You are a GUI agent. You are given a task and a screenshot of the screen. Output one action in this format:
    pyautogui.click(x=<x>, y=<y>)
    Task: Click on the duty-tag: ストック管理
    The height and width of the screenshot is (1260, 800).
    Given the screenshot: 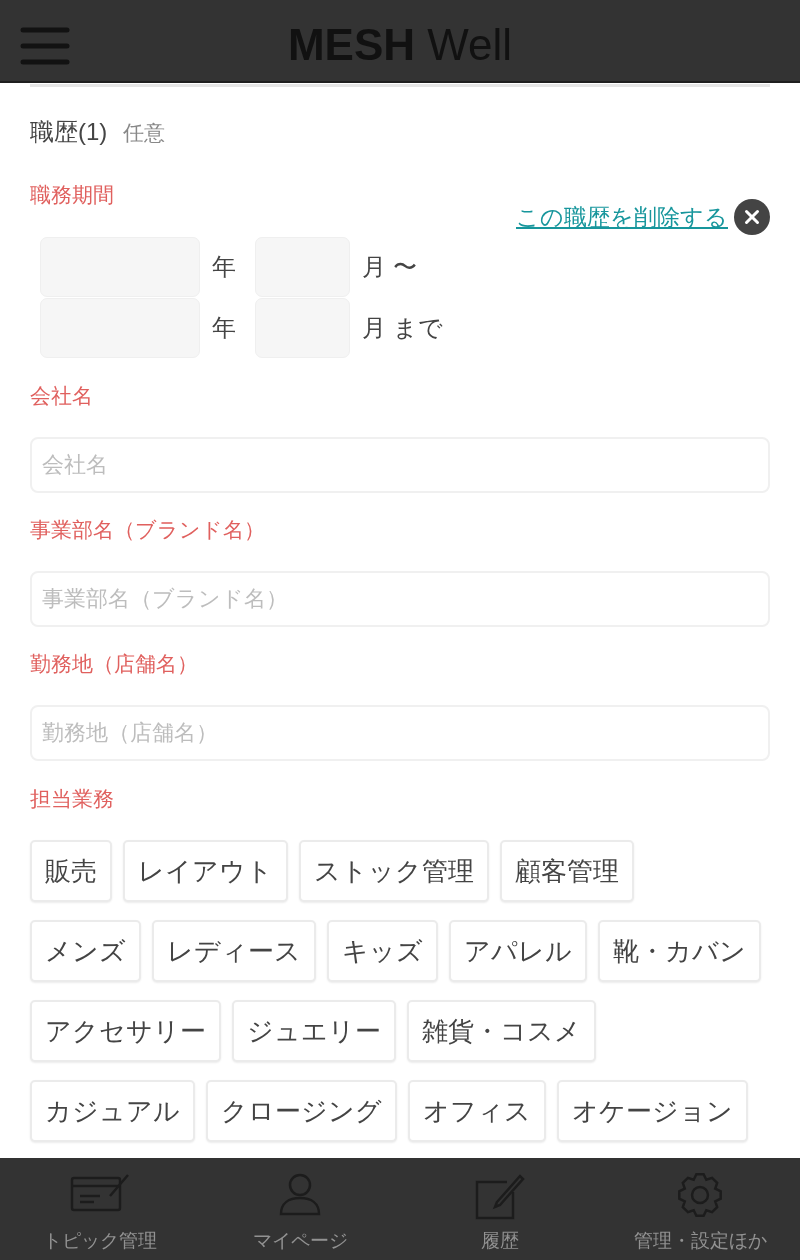 What is the action you would take?
    pyautogui.click(x=394, y=871)
    